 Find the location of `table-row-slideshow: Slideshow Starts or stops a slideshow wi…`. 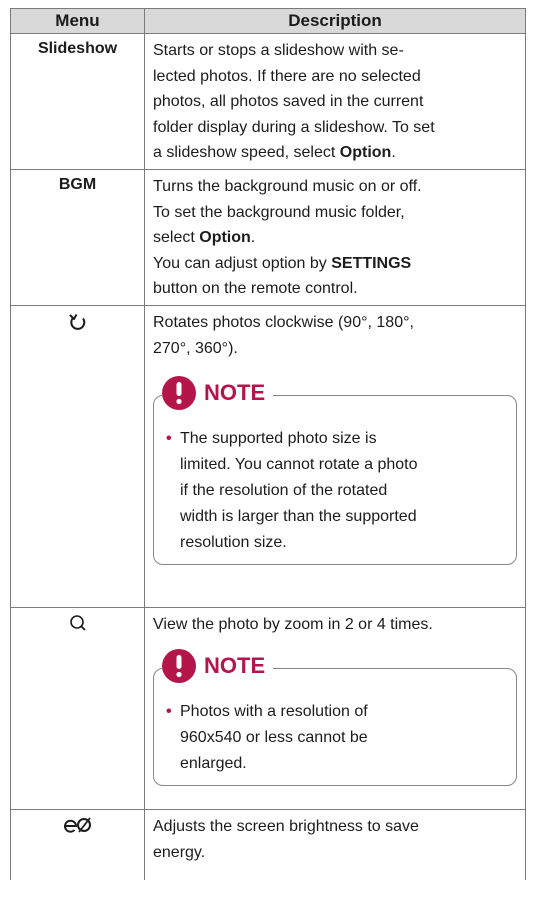

table-row-slideshow: Slideshow Starts or stops a slideshow wi… is located at coordinates (268, 102).